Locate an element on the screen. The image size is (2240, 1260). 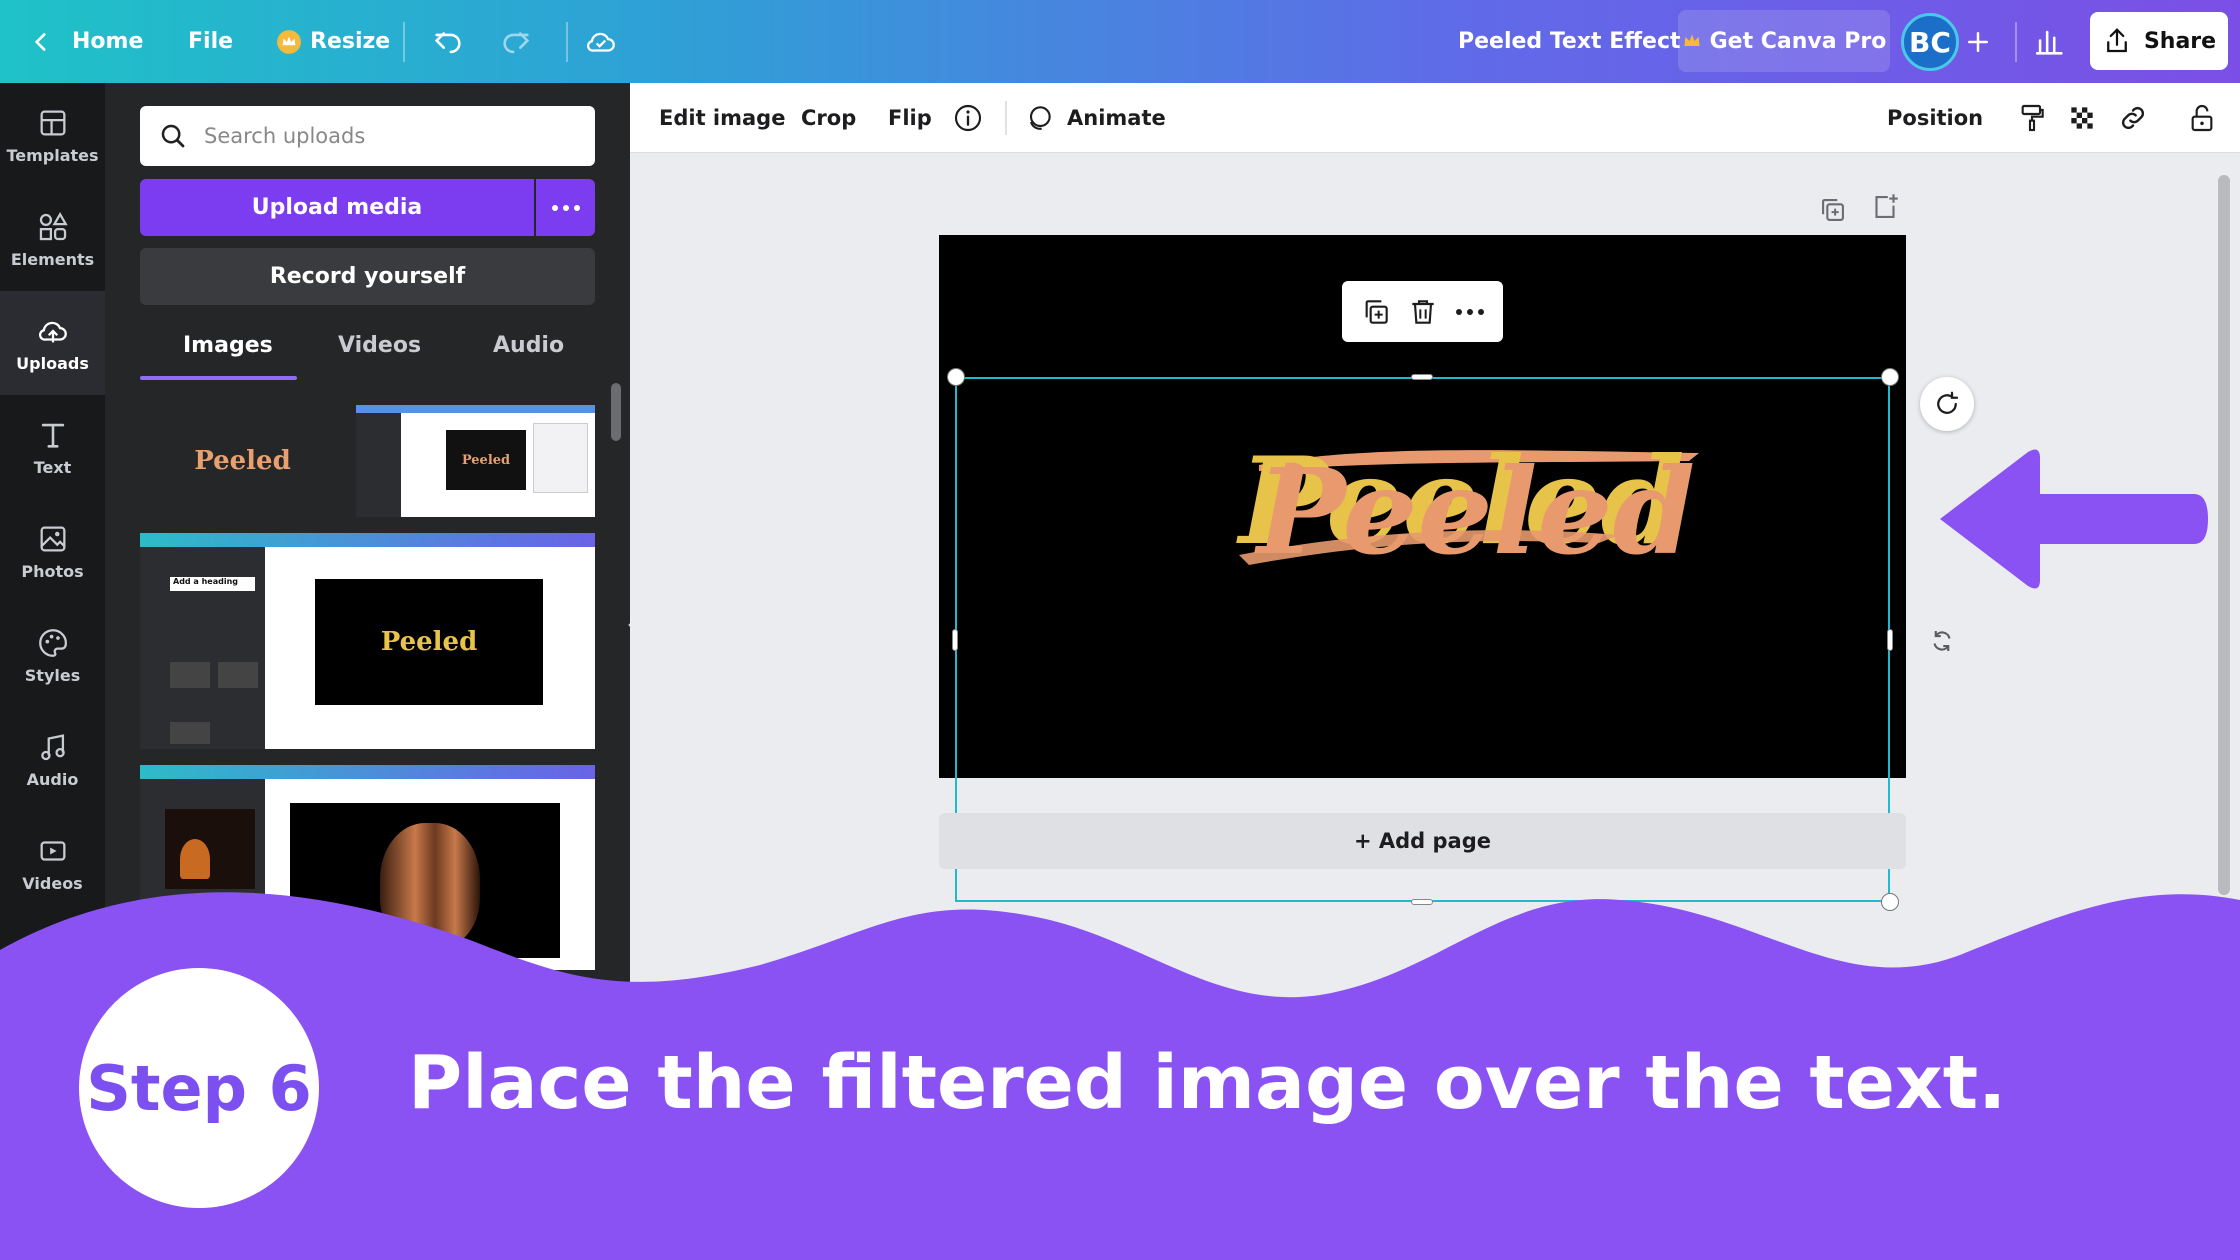
resize-handle-bottom is located at coordinates (1422, 902).